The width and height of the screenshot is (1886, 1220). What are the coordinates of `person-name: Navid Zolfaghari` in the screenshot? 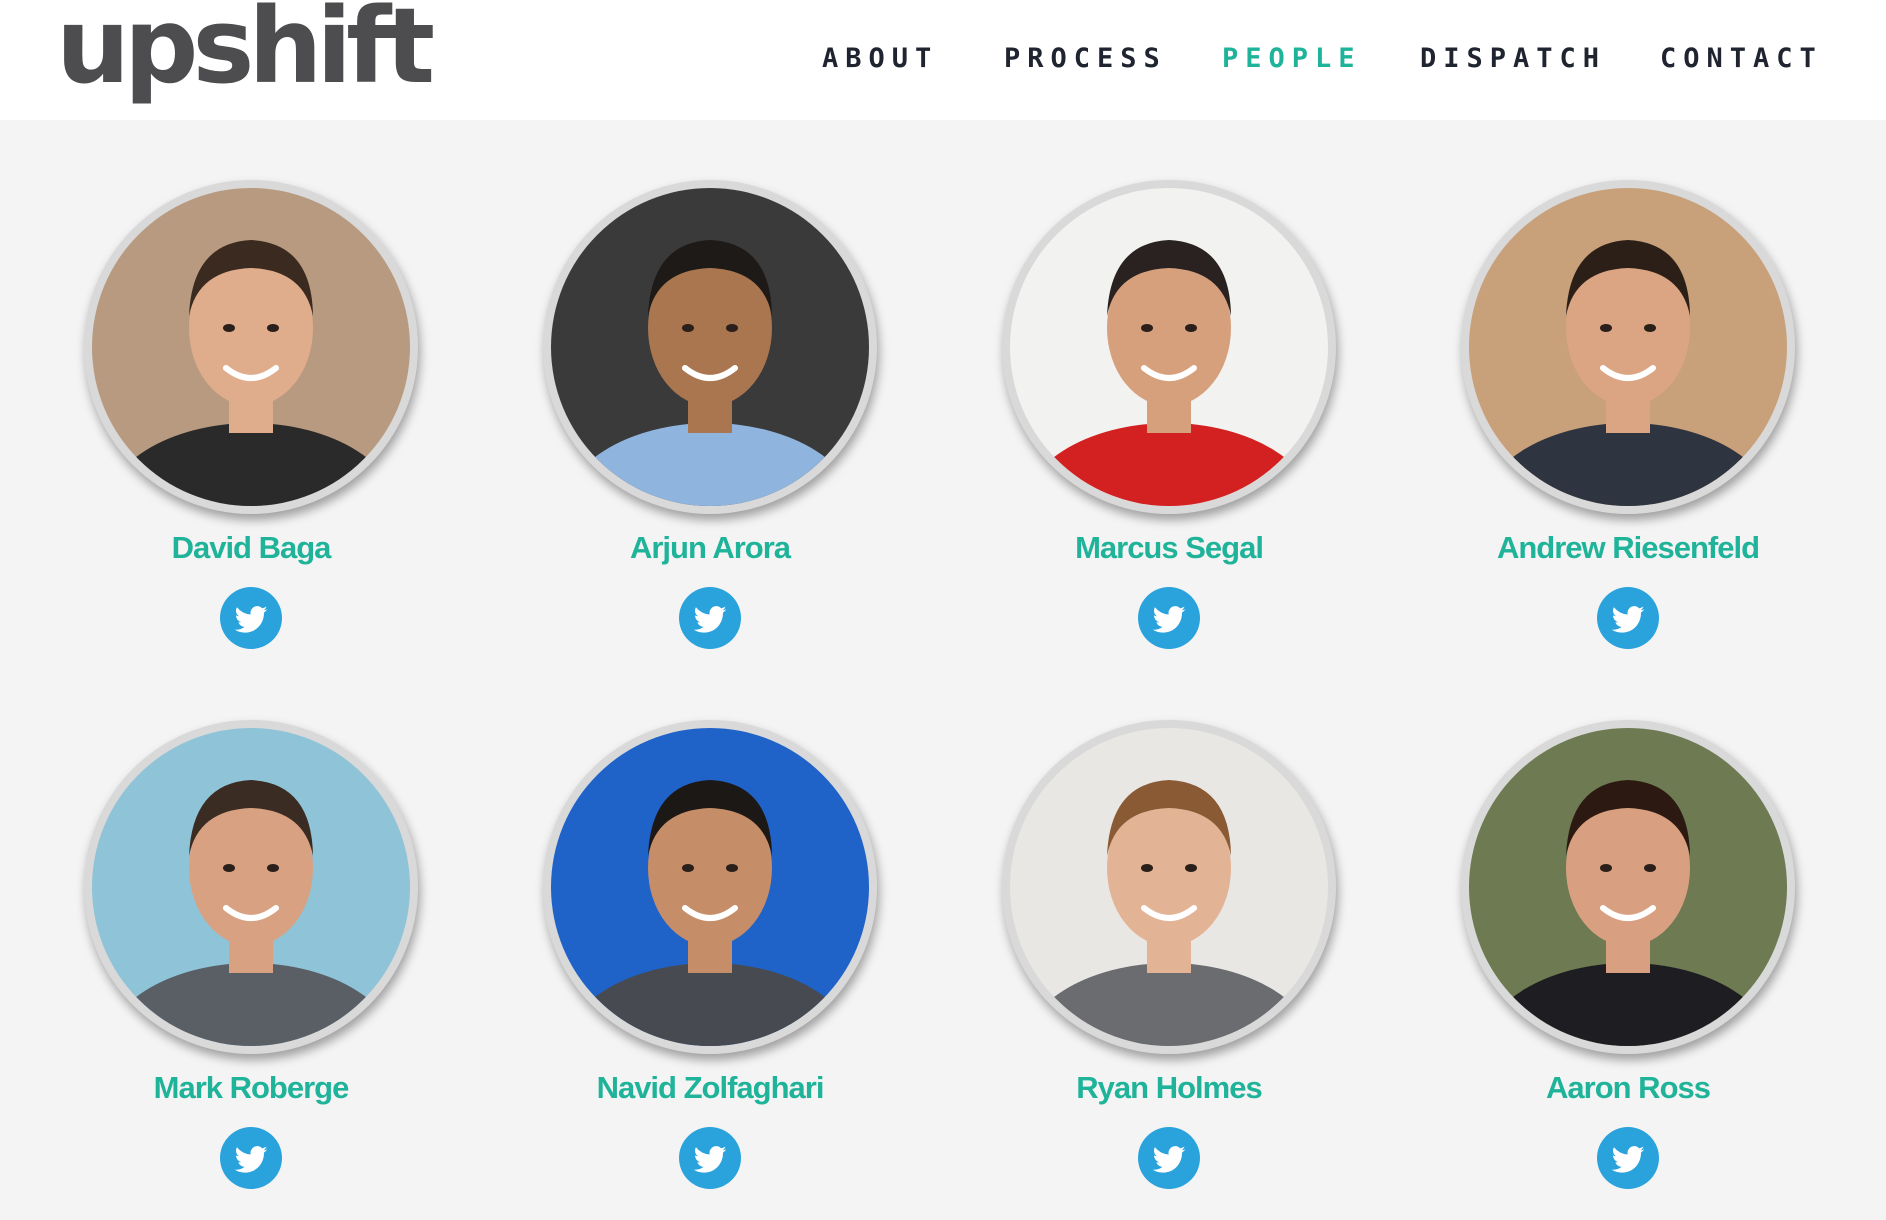 It's located at (710, 1088).